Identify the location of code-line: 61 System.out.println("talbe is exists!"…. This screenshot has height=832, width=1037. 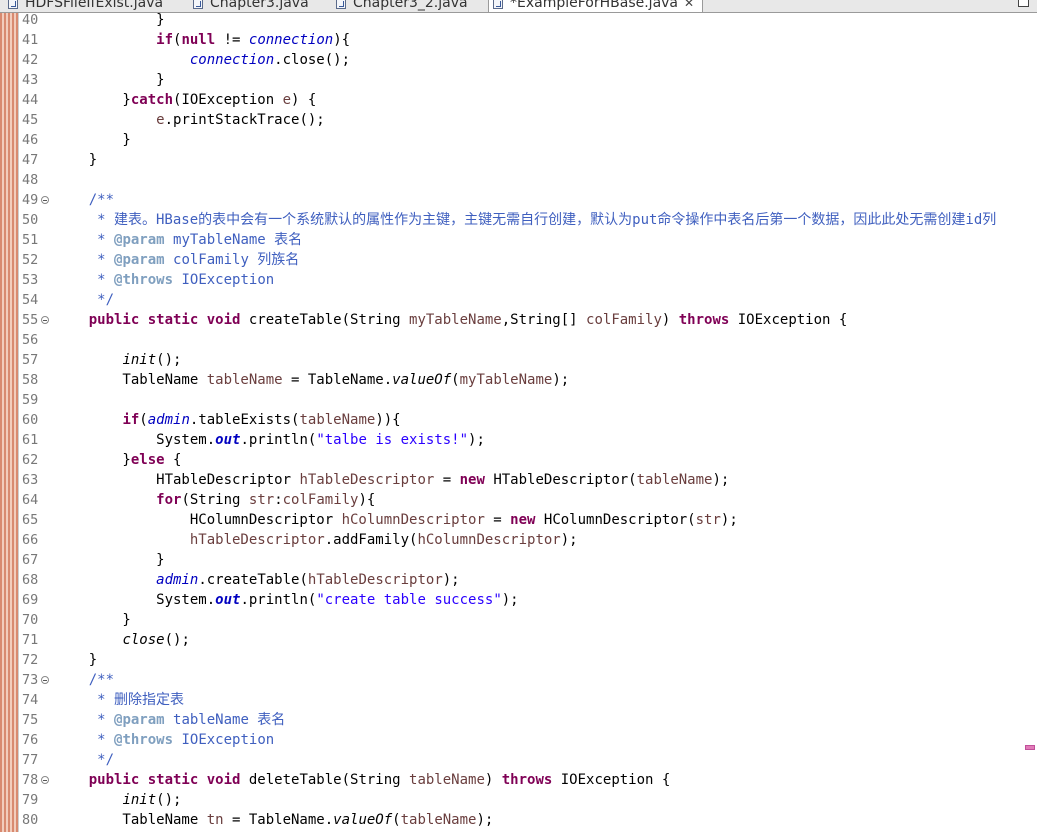
(518, 440).